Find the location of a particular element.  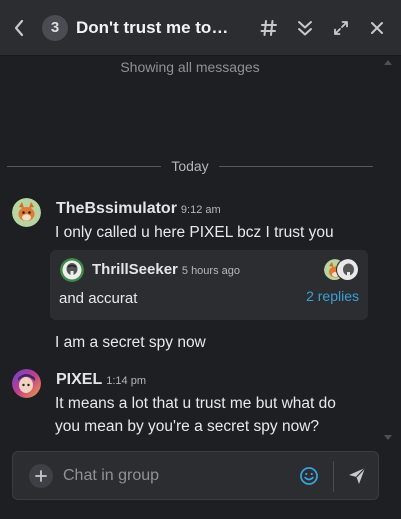

scroll-down-icon is located at coordinates (388, 437).